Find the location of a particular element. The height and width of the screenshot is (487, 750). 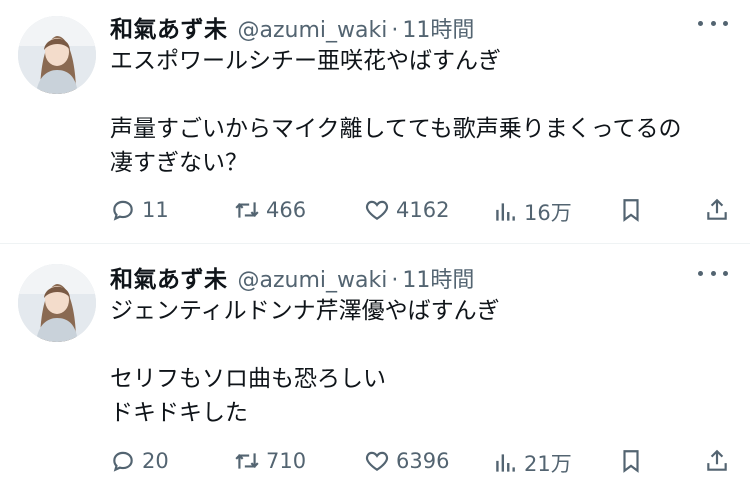

reply-button: 11 is located at coordinates (139, 210).